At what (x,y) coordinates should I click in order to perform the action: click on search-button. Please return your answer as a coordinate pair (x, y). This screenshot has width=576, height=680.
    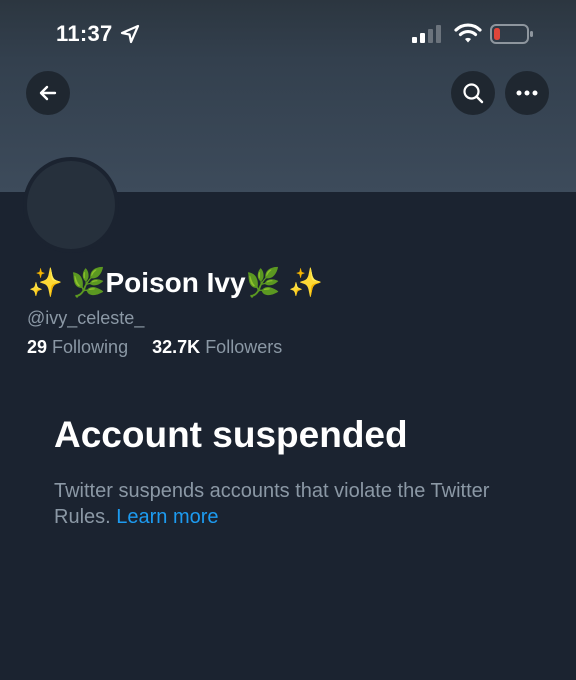
    Looking at the image, I should click on (473, 93).